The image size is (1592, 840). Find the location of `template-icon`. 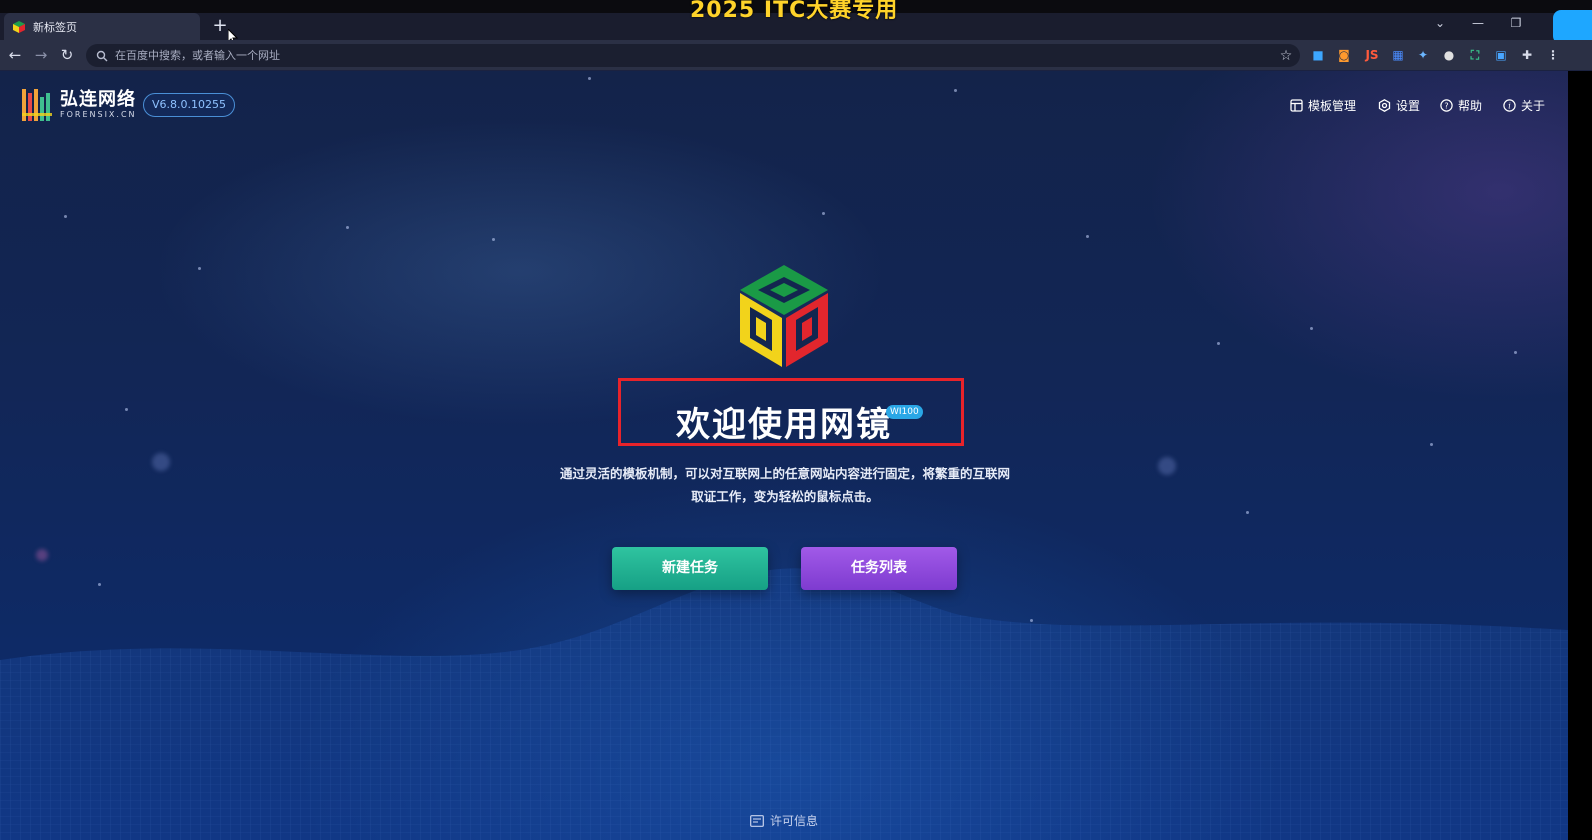

template-icon is located at coordinates (1296, 105).